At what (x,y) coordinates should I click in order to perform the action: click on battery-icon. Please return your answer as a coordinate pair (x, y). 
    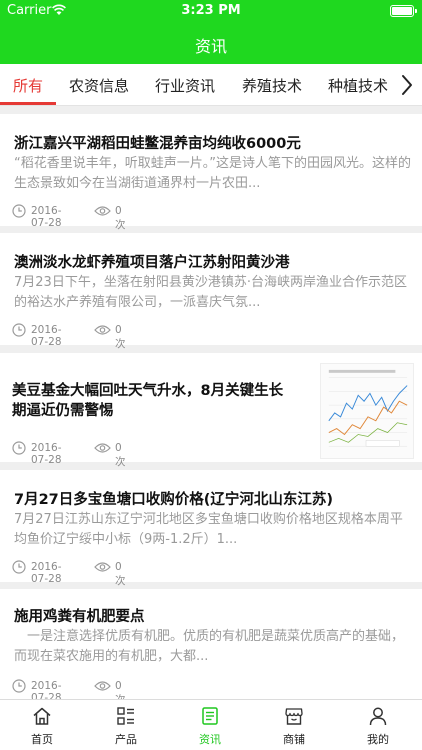
    Looking at the image, I should click on (403, 11).